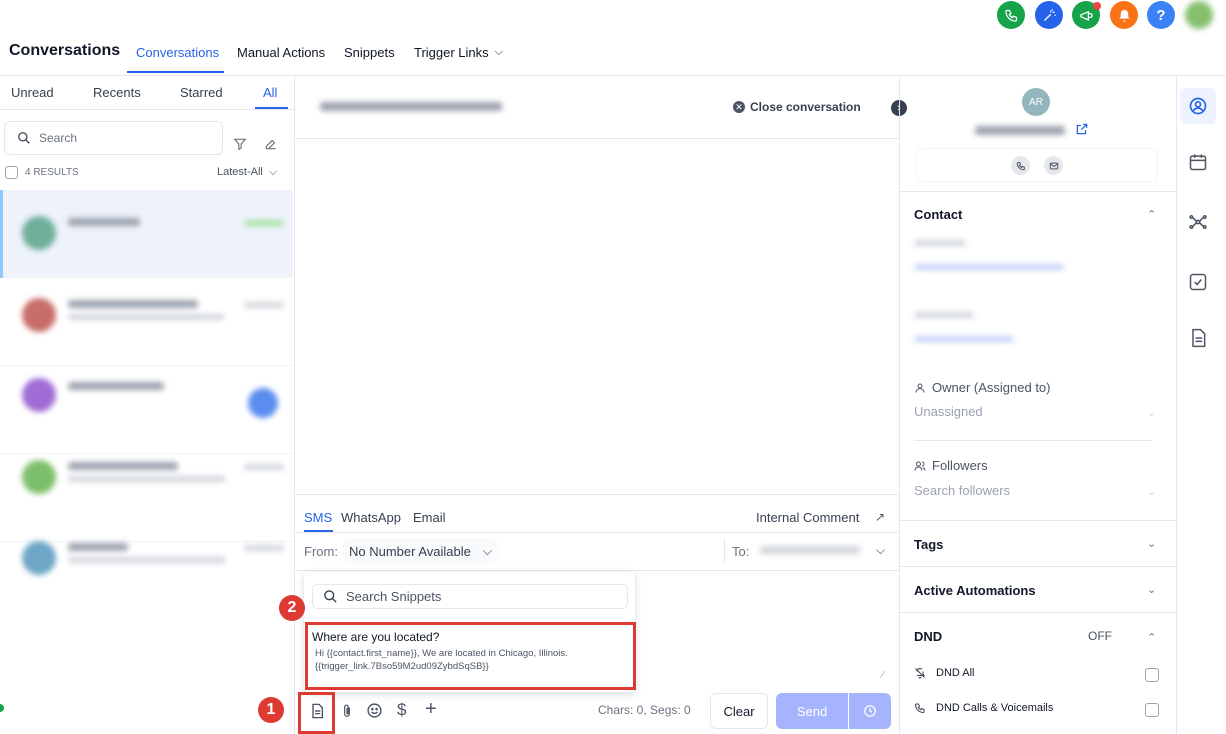 The width and height of the screenshot is (1226, 734). What do you see at coordinates (39, 315) in the screenshot?
I see `avatar` at bounding box center [39, 315].